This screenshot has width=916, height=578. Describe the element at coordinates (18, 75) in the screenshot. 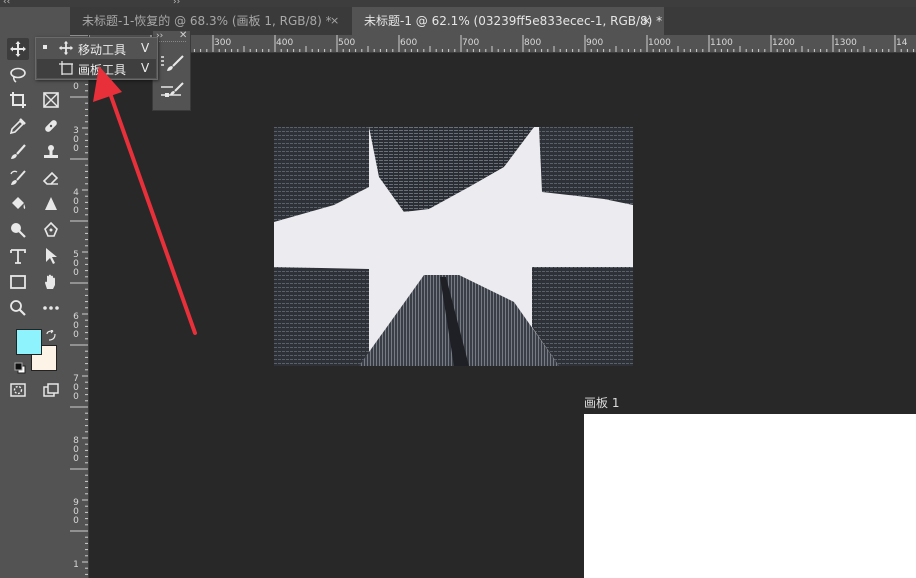

I see `lasso-icon` at that location.